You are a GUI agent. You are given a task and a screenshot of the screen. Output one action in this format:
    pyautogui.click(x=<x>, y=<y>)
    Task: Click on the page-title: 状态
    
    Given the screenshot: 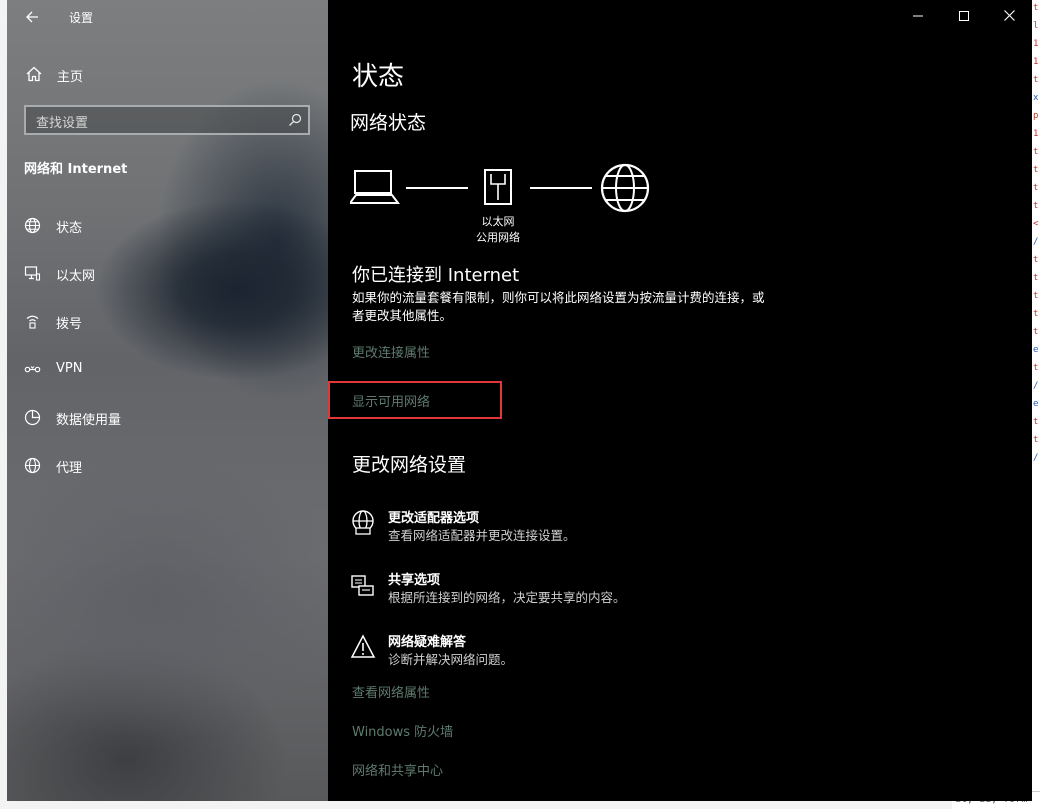 What is the action you would take?
    pyautogui.click(x=378, y=77)
    